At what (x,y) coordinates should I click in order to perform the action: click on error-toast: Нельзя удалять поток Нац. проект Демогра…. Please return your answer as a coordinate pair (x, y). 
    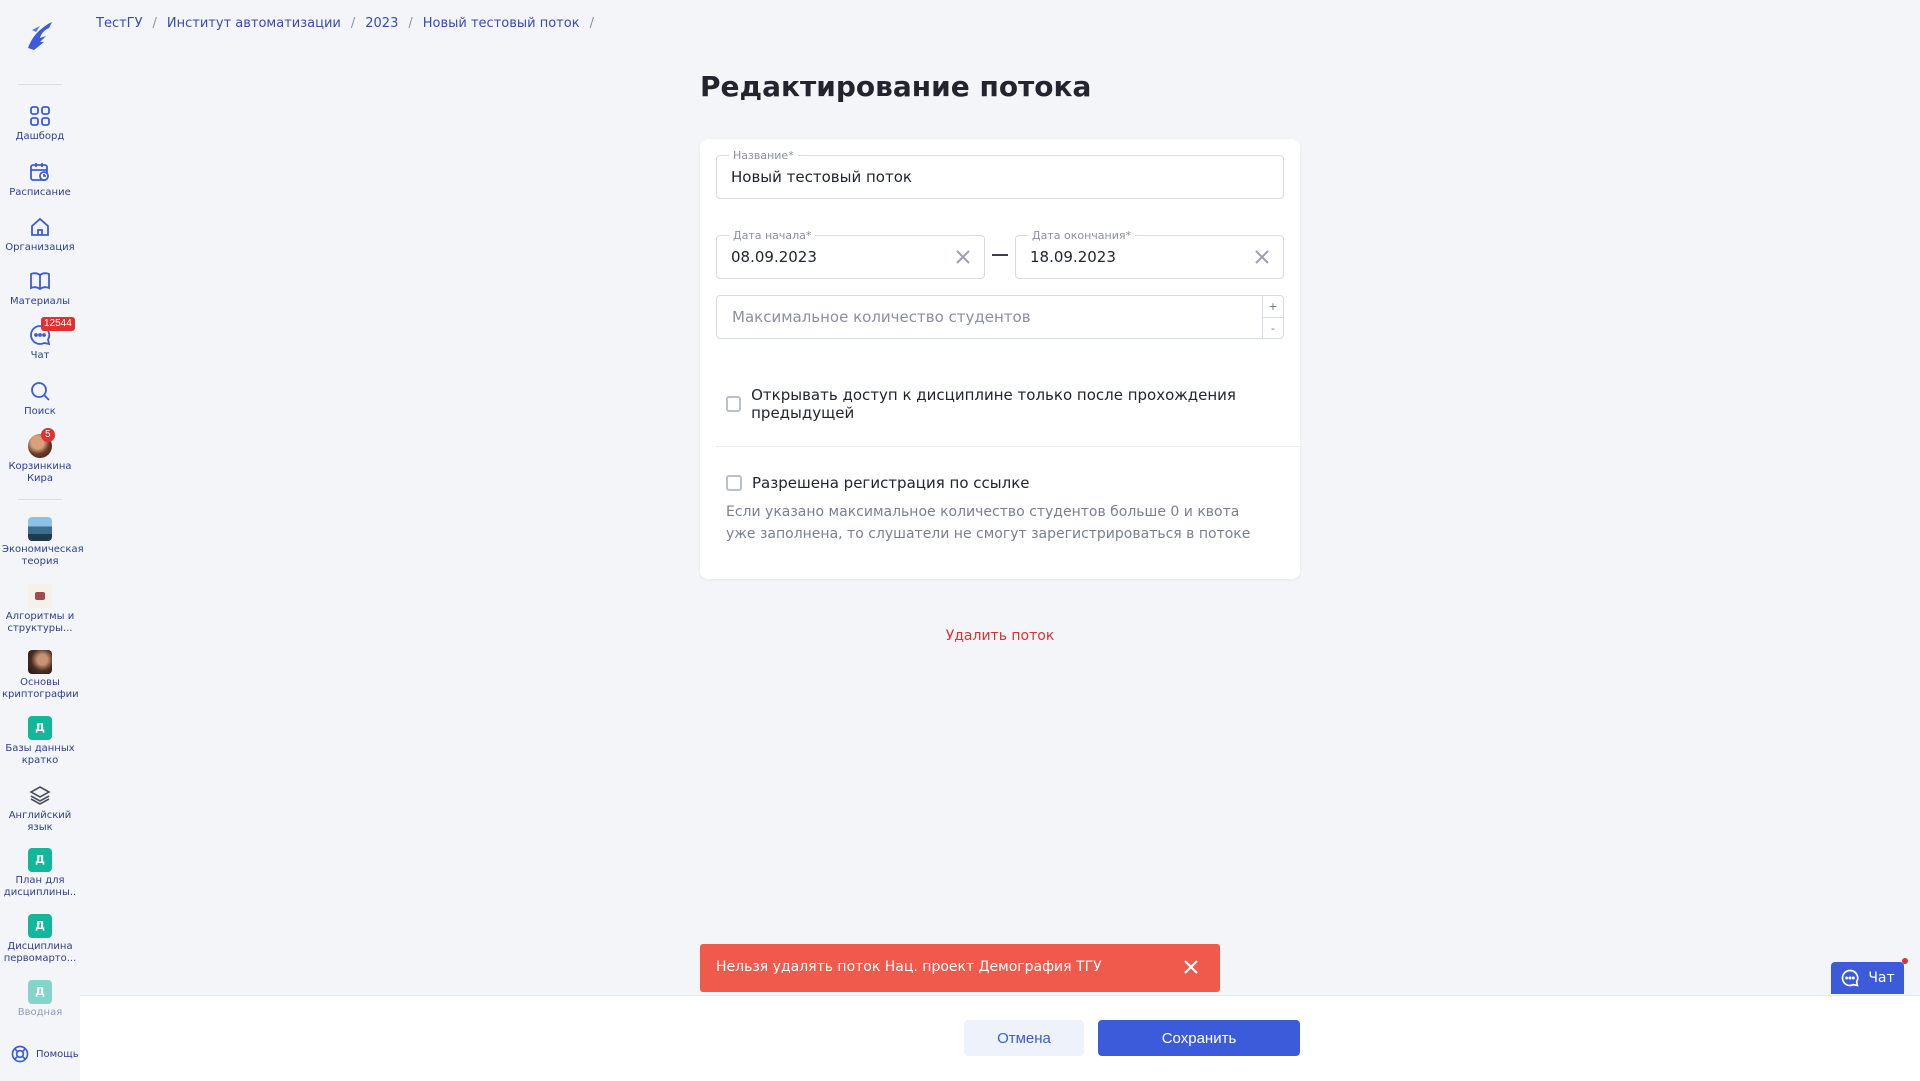
    Looking at the image, I should click on (960, 968).